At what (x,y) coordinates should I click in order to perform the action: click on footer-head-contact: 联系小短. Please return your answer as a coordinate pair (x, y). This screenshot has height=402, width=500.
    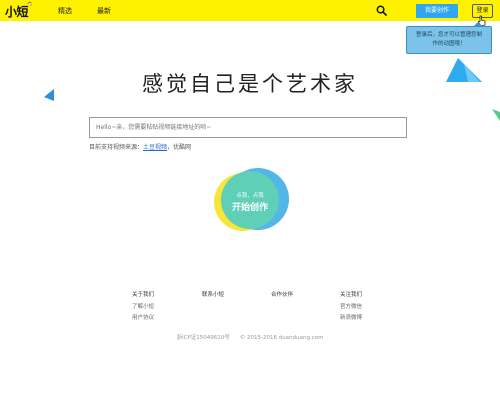
    Looking at the image, I should click on (213, 295).